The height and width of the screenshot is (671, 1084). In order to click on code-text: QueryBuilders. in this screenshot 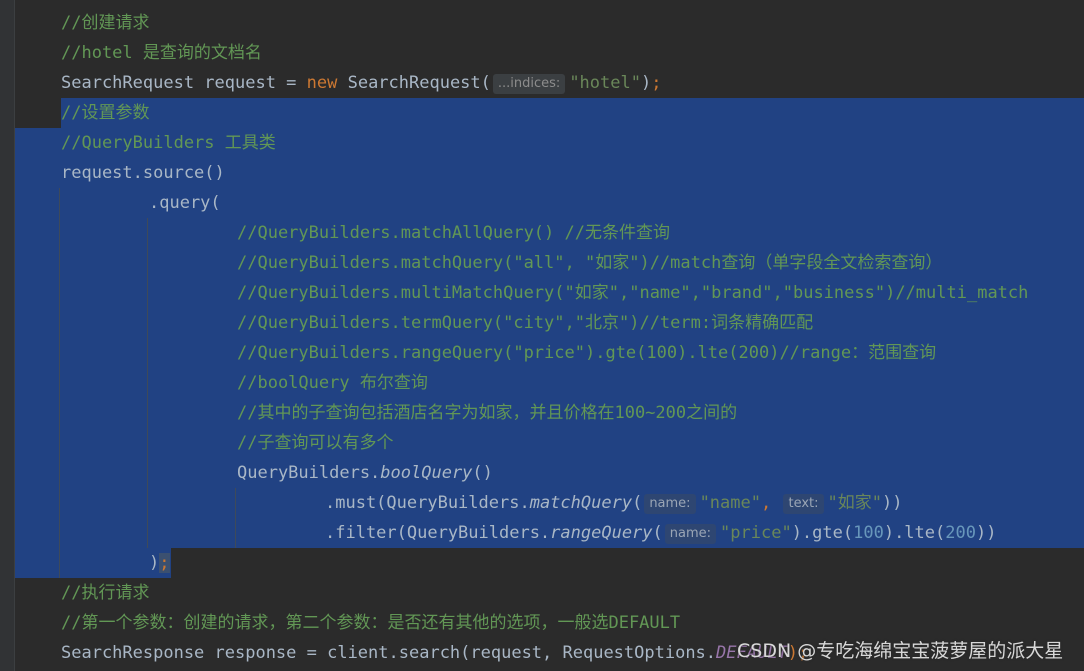, I will do `click(309, 473)`.